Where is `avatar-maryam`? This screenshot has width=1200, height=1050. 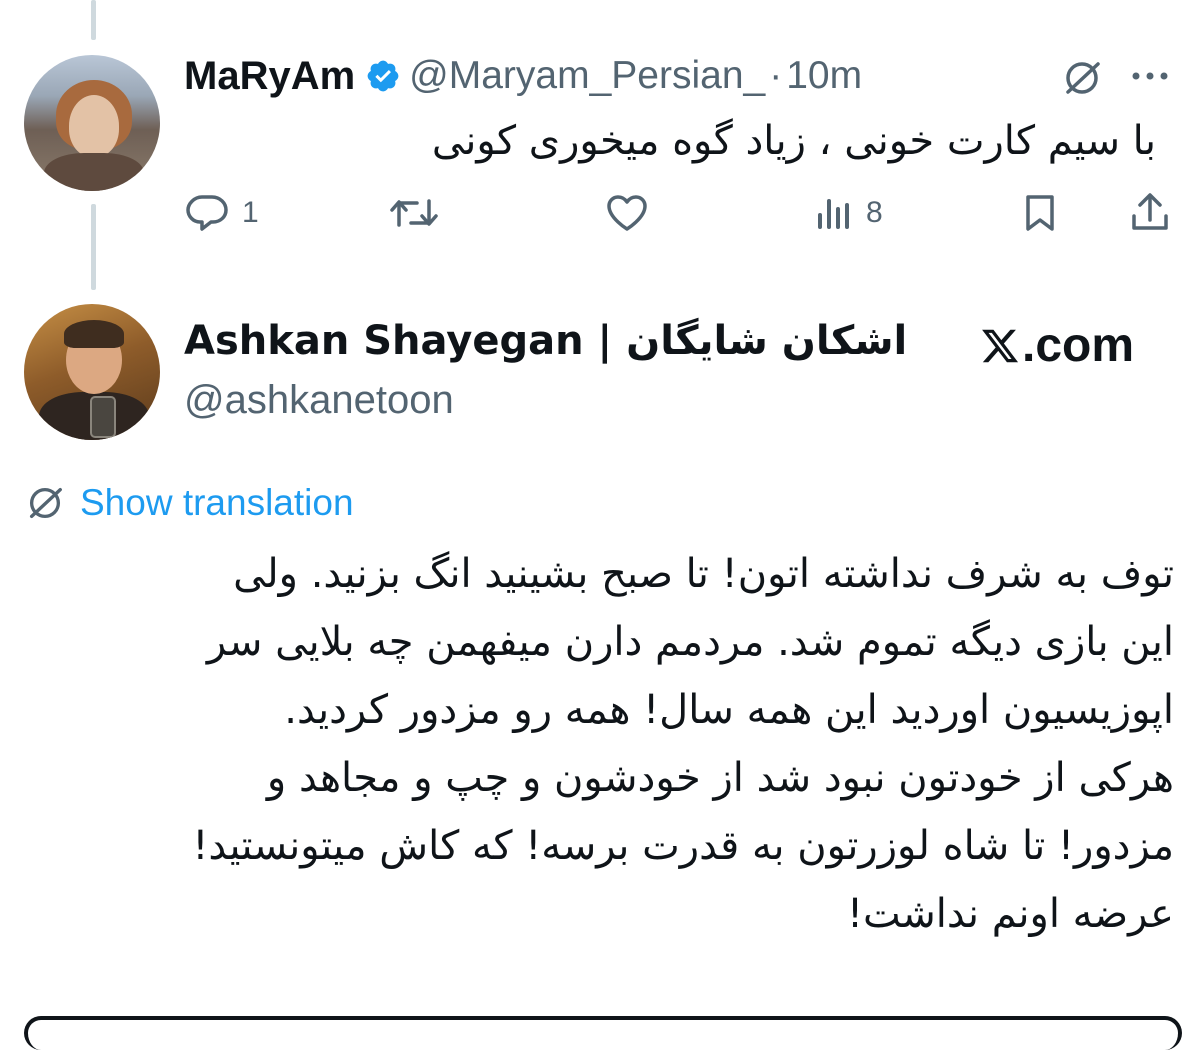 avatar-maryam is located at coordinates (92, 123).